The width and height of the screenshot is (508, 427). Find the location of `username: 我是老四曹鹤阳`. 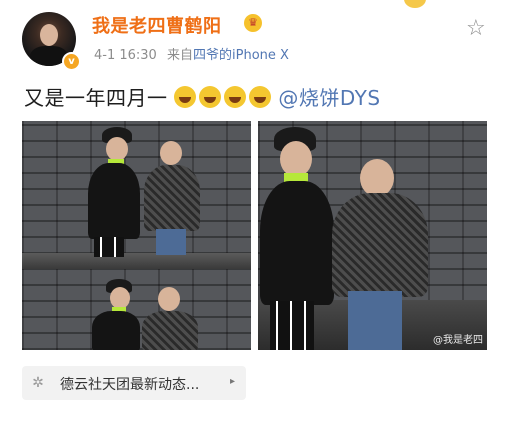

username: 我是老四曹鹤阳 is located at coordinates (157, 25).